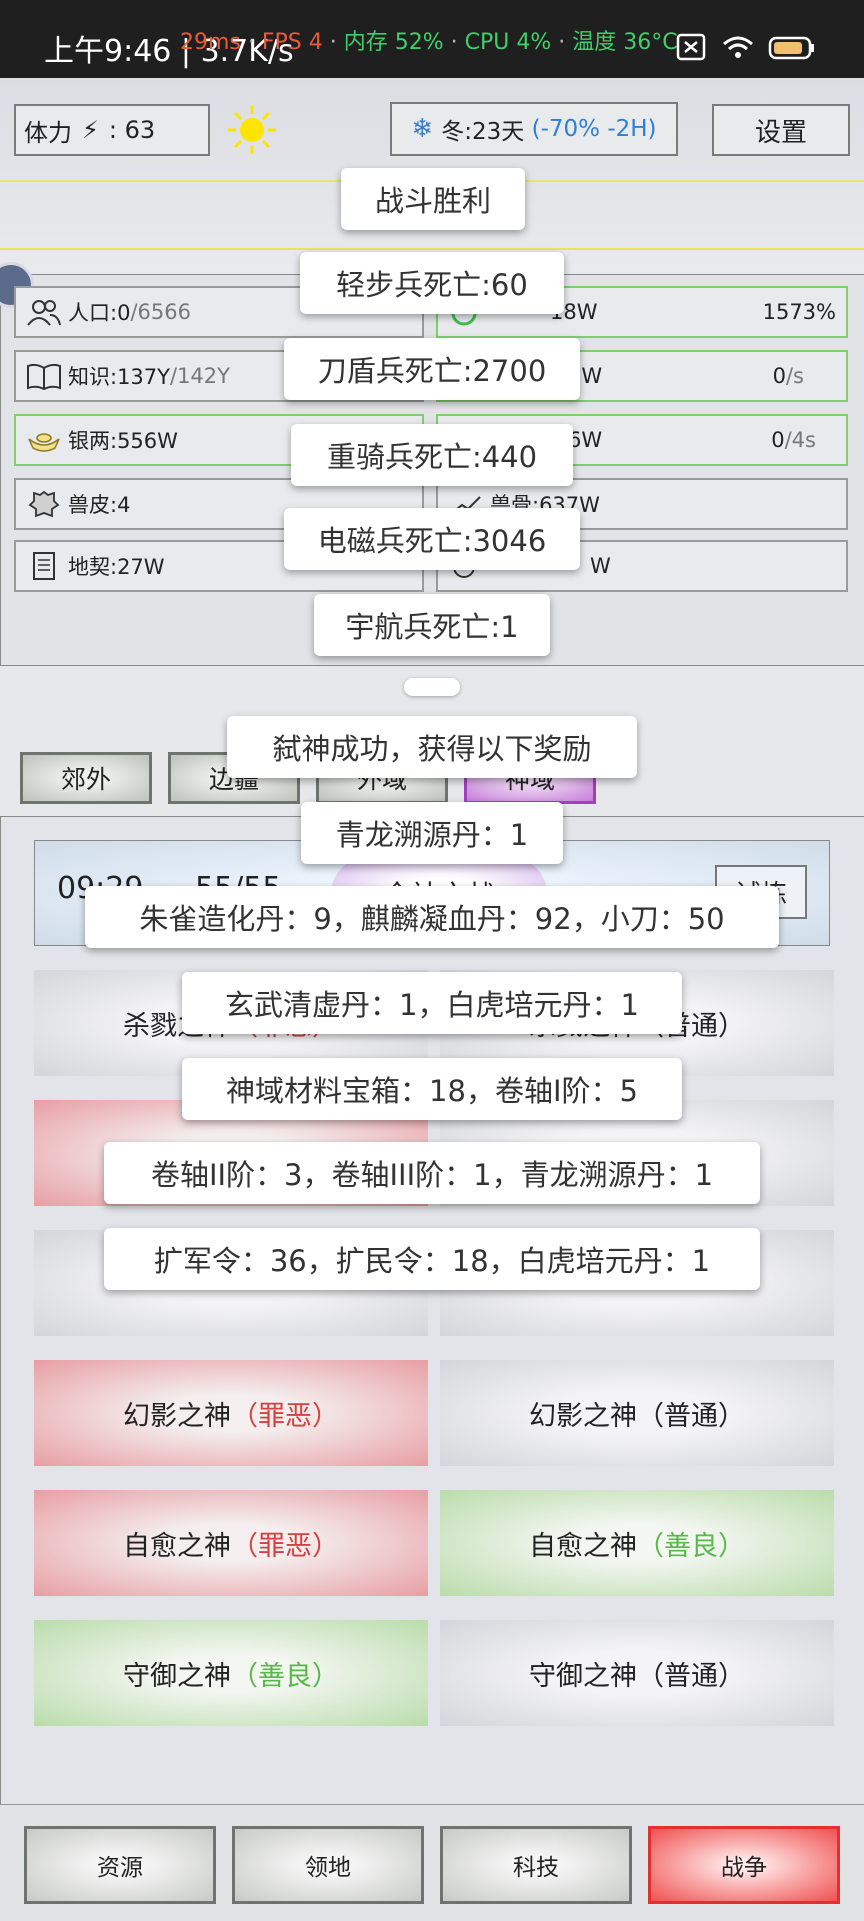 This screenshot has width=864, height=1921. I want to click on god-card-right: 幻影之神 （普通）, so click(637, 1413).